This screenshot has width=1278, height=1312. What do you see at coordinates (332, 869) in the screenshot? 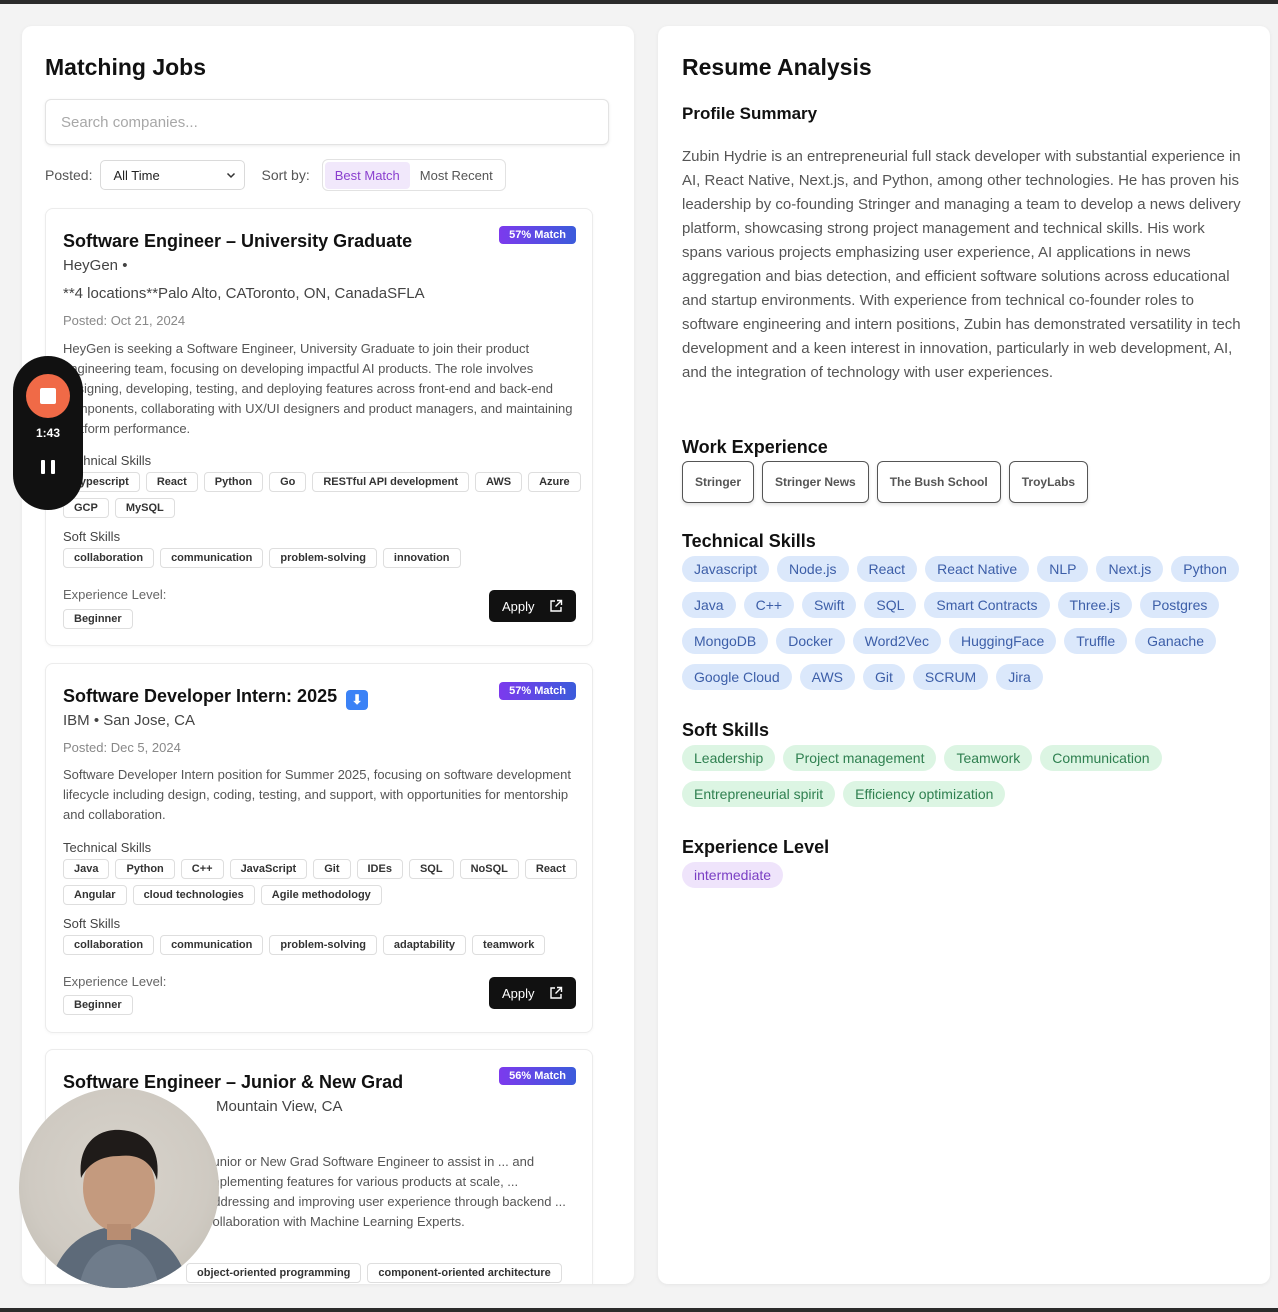
I see `skill-chip: Git` at bounding box center [332, 869].